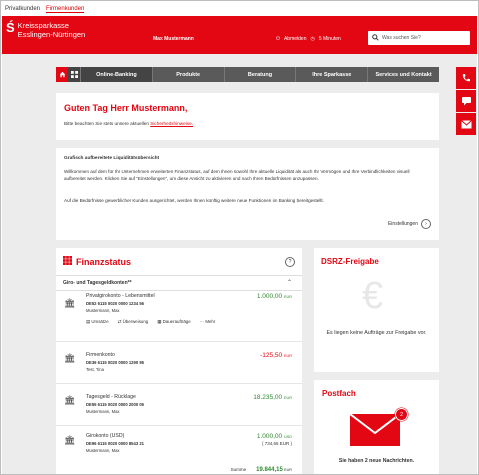  What do you see at coordinates (171, 123) in the screenshot?
I see `security-notes-link: Sicherheitshinweise.` at bounding box center [171, 123].